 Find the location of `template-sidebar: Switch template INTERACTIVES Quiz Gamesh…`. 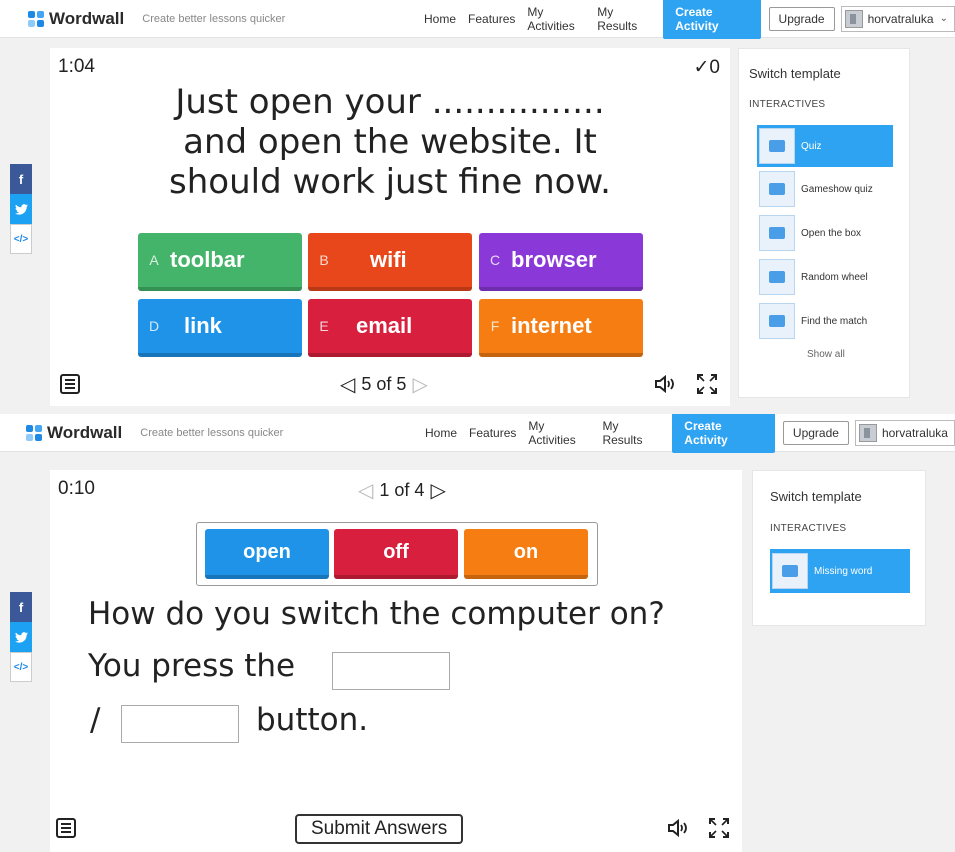

template-sidebar: Switch template INTERACTIVES Quiz Gamesh… is located at coordinates (824, 223).